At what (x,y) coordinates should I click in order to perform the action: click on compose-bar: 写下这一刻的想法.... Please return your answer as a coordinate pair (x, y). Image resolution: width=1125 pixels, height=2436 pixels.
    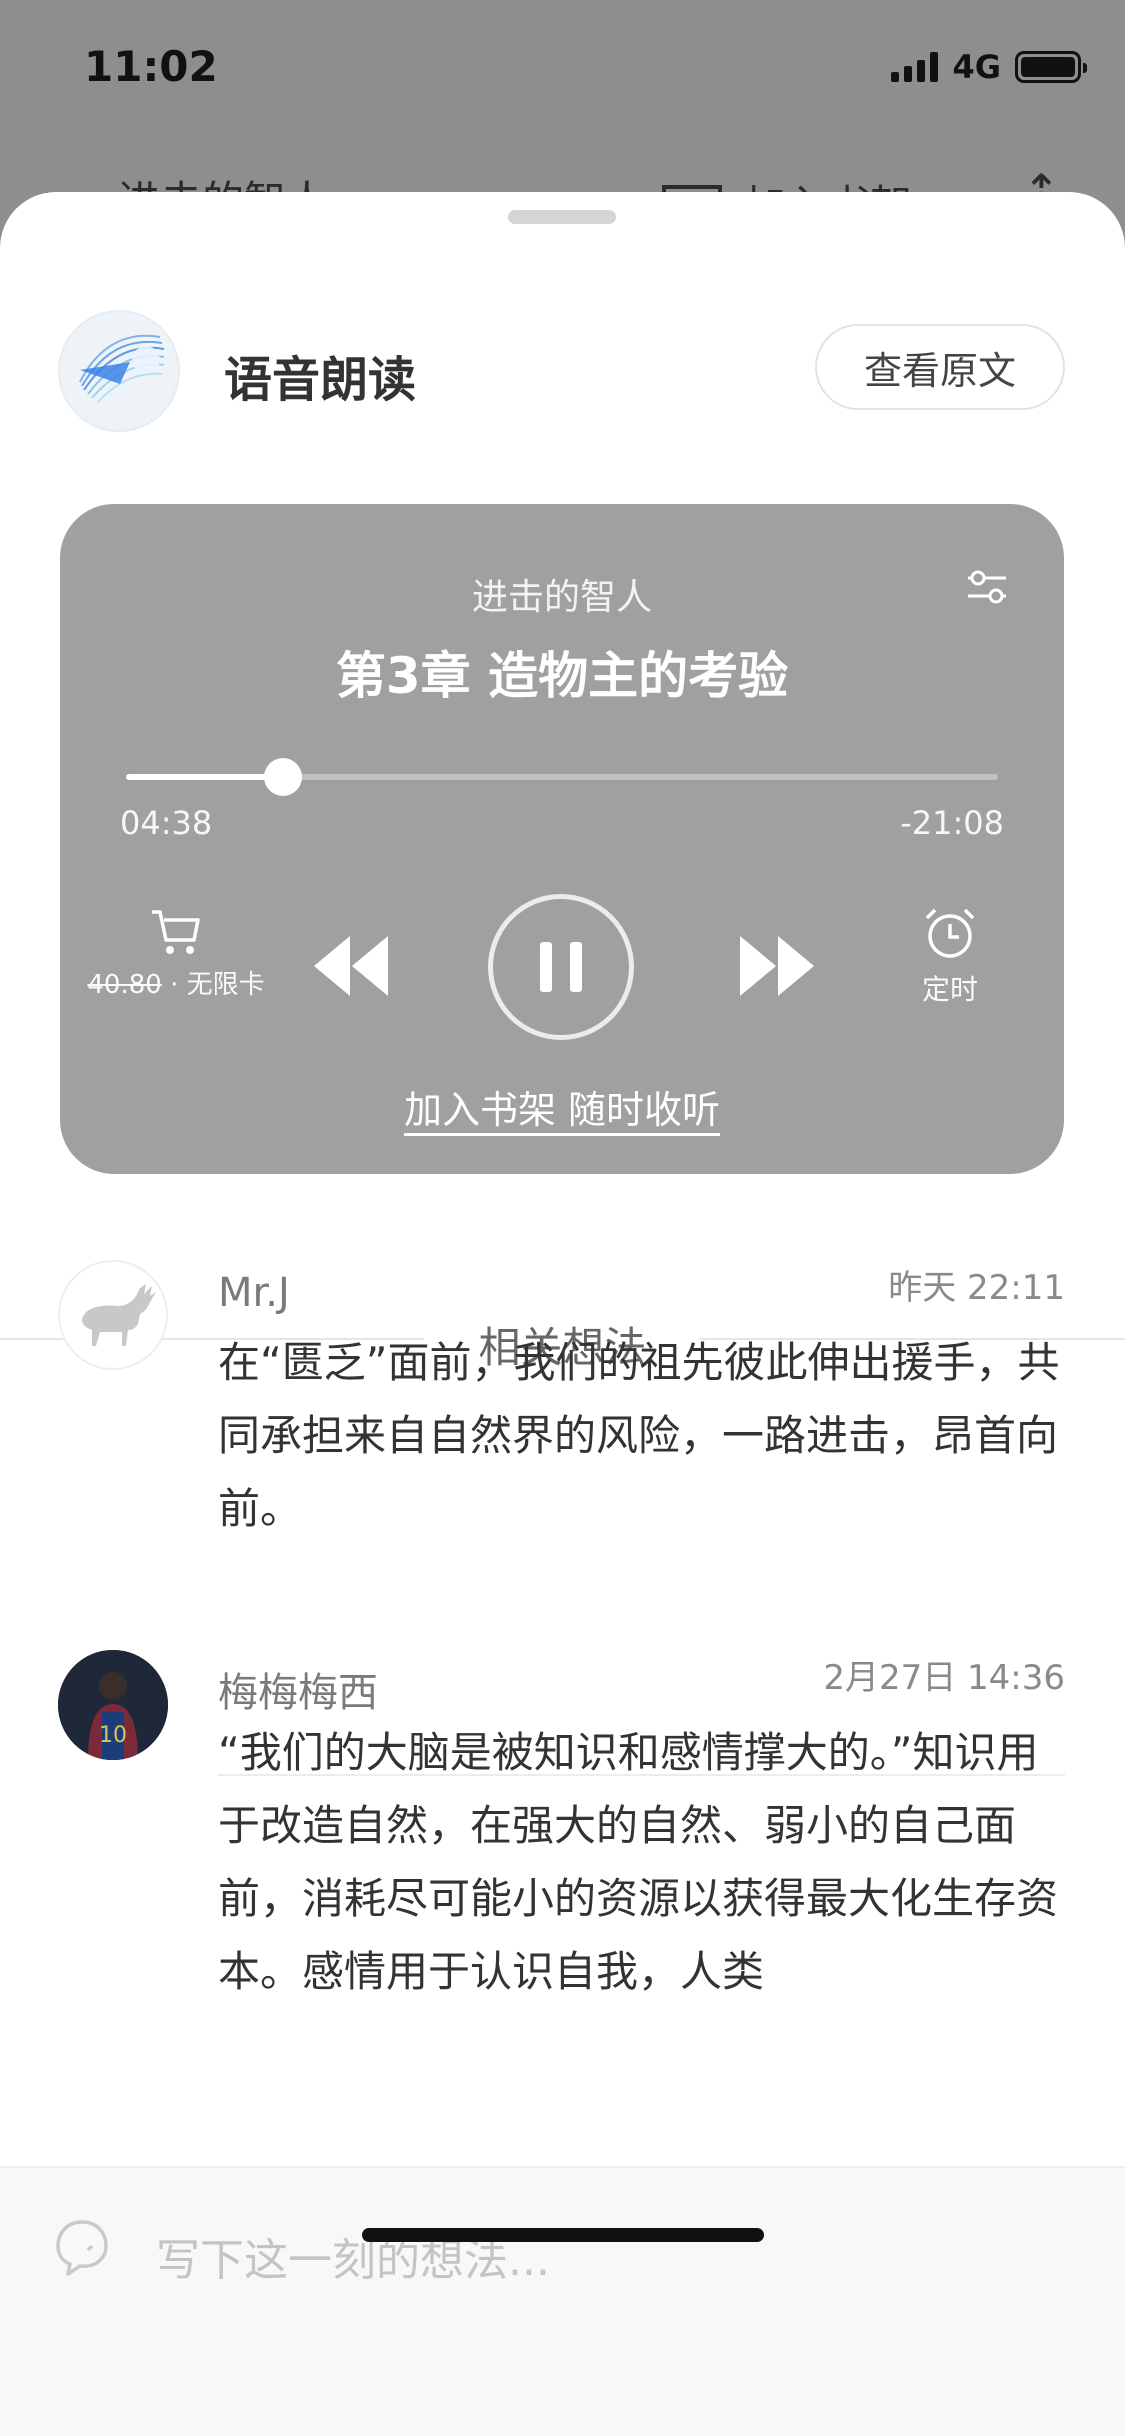
    Looking at the image, I should click on (562, 2301).